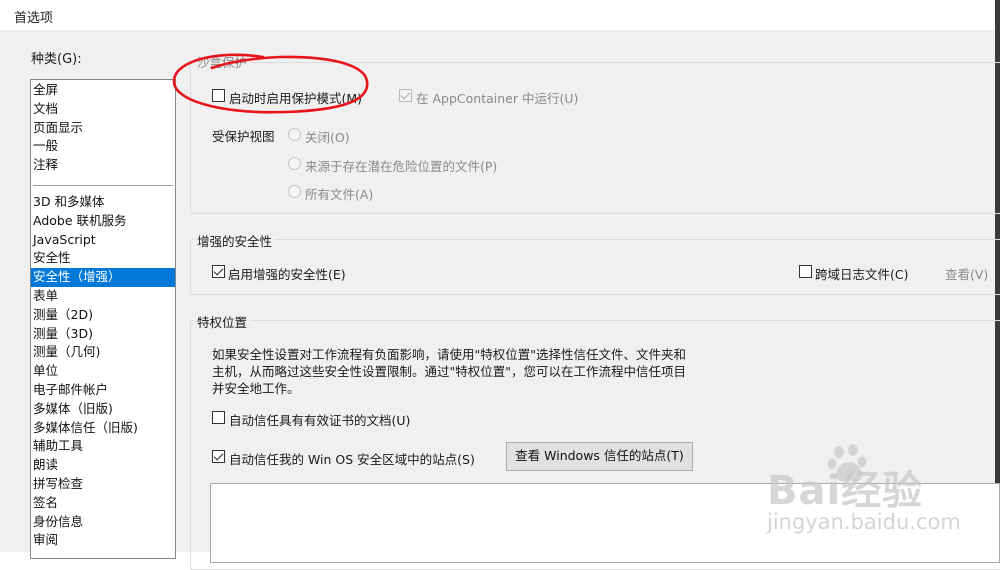 The height and width of the screenshot is (570, 1000). I want to click on category-item: 身份信息, so click(103, 522).